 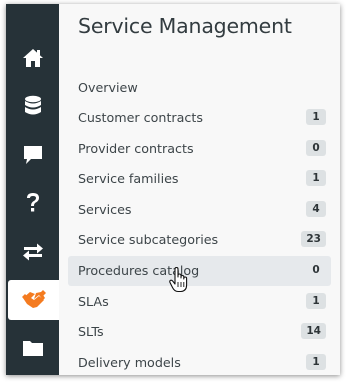 I want to click on menu-item-label: Customer contracts, so click(x=140, y=117).